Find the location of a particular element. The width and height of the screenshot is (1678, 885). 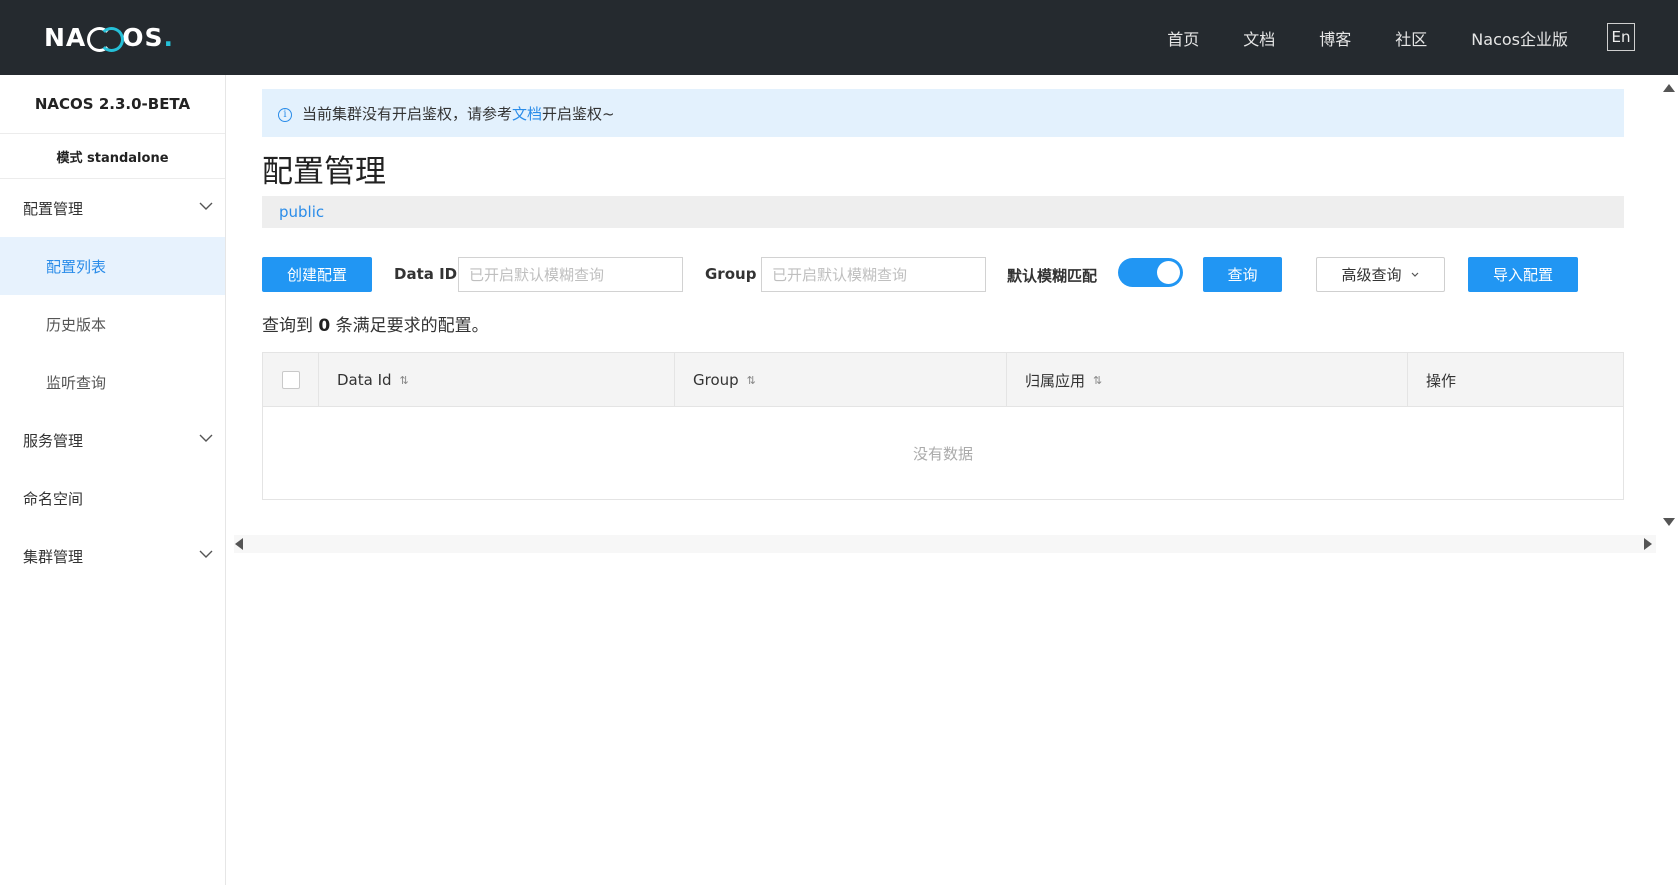

logo-text-start: NA is located at coordinates (65, 37).